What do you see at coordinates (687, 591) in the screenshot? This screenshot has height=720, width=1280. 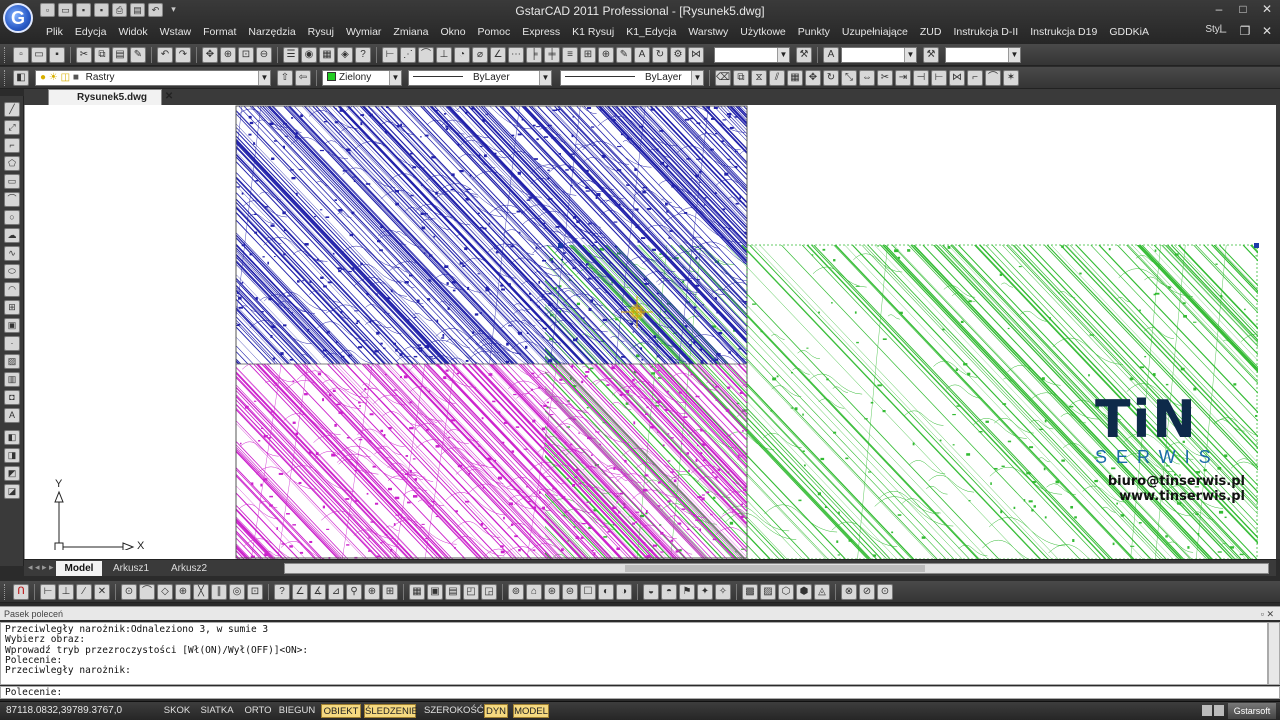 I see `render-icon: ⚑` at bounding box center [687, 591].